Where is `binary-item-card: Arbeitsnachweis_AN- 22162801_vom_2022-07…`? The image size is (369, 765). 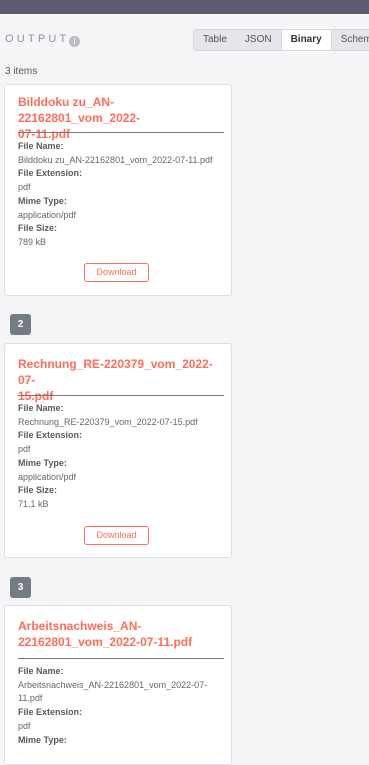
binary-item-card: Arbeitsnachweis_AN- 22162801_vom_2022-07… is located at coordinates (118, 685).